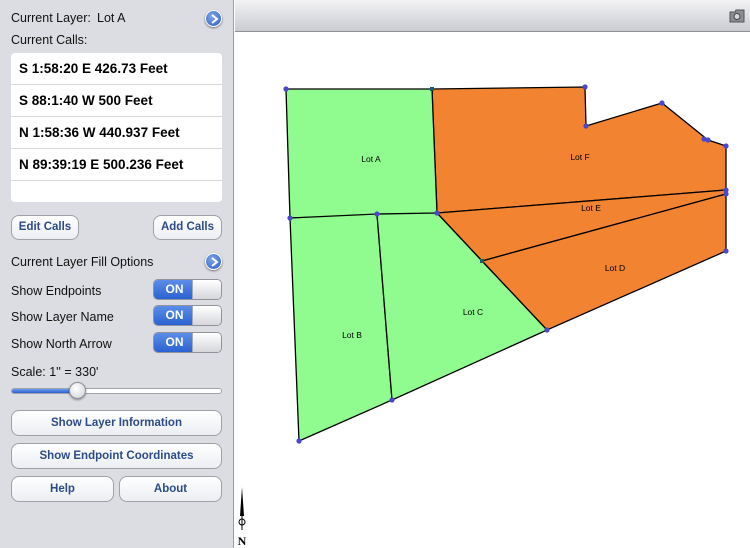 This screenshot has height=548, width=750. Describe the element at coordinates (62, 489) in the screenshot. I see `help-button: Help` at that location.